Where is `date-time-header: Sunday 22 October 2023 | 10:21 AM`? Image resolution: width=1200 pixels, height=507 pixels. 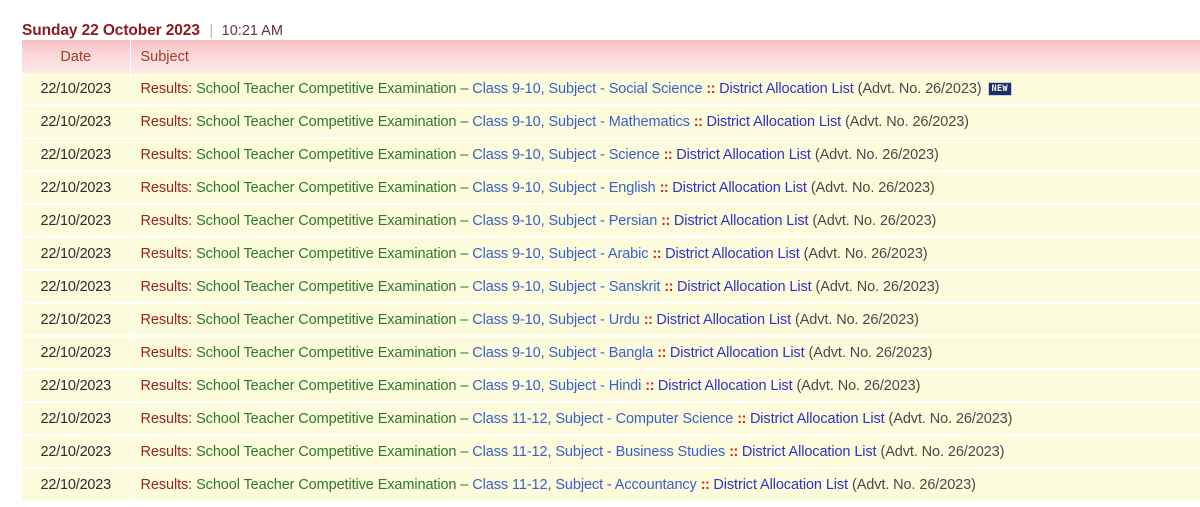 date-time-header: Sunday 22 October 2023 | 10:21 AM is located at coordinates (600, 20).